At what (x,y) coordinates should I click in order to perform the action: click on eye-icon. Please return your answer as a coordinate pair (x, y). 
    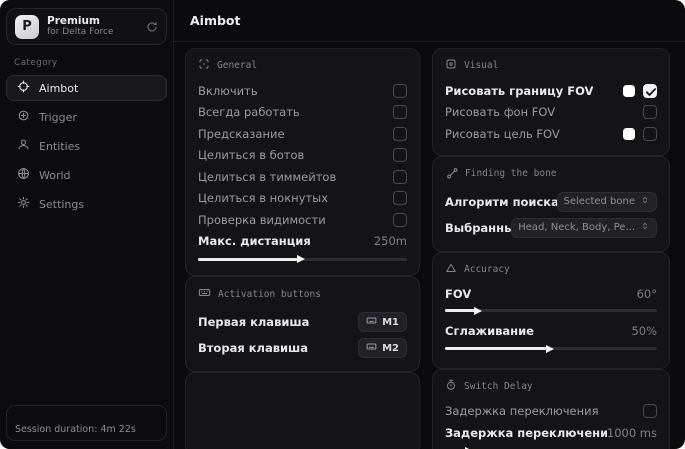
    Looking at the image, I should click on (451, 65).